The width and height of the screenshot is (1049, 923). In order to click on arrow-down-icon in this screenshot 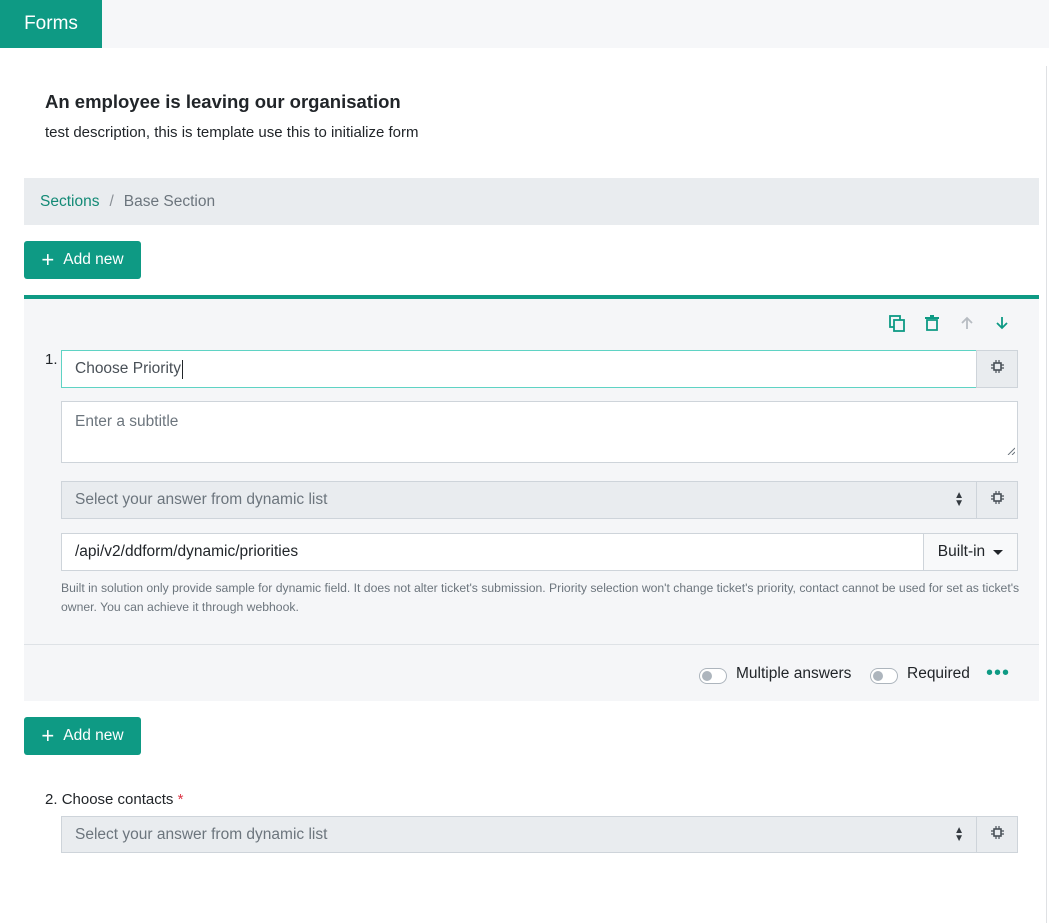, I will do `click(1002, 323)`.